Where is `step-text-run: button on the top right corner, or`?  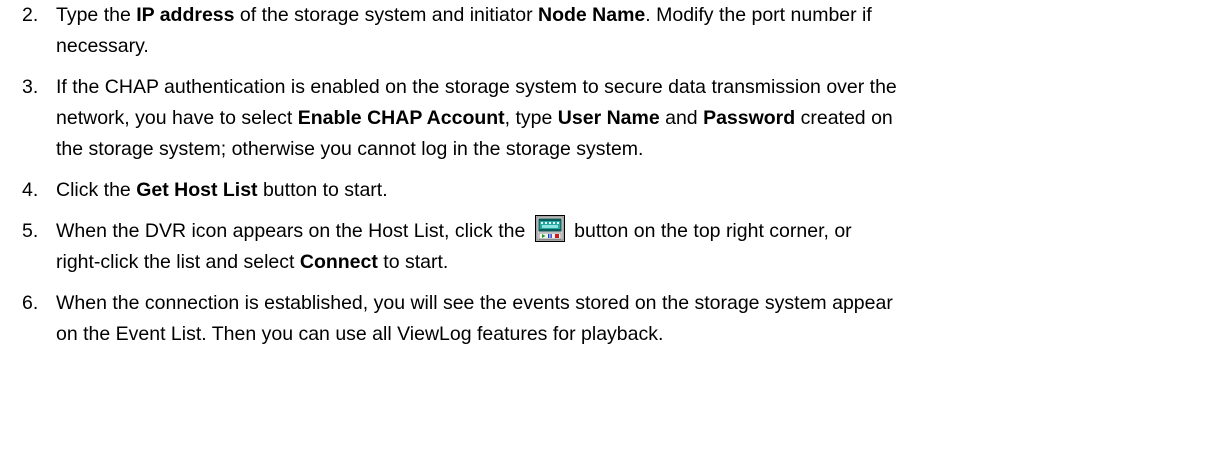 step-text-run: button on the top right corner, or is located at coordinates (710, 231).